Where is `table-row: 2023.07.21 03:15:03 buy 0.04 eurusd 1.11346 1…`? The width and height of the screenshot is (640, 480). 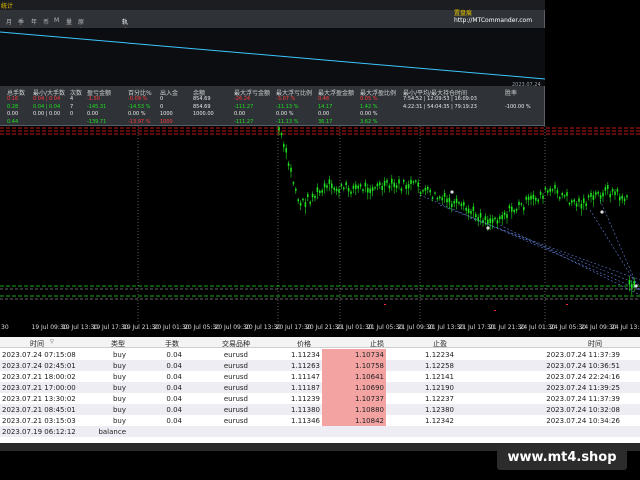 table-row: 2023.07.21 03:15:03 buy 0.04 eurusd 1.11346 1… is located at coordinates (320, 420).